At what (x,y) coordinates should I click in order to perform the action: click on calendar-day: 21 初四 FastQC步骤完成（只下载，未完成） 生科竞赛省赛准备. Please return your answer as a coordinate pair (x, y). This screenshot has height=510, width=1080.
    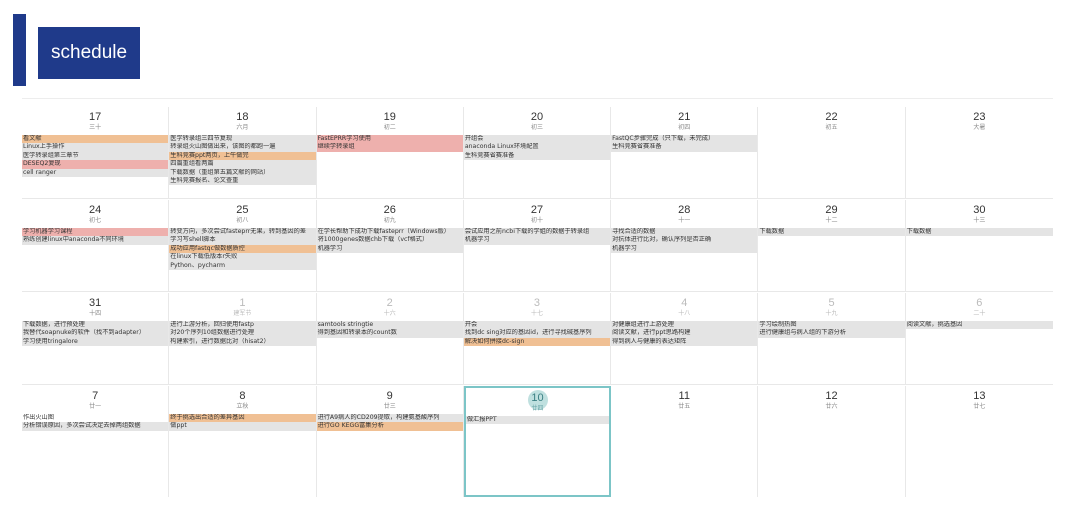
    Looking at the image, I should click on (685, 152).